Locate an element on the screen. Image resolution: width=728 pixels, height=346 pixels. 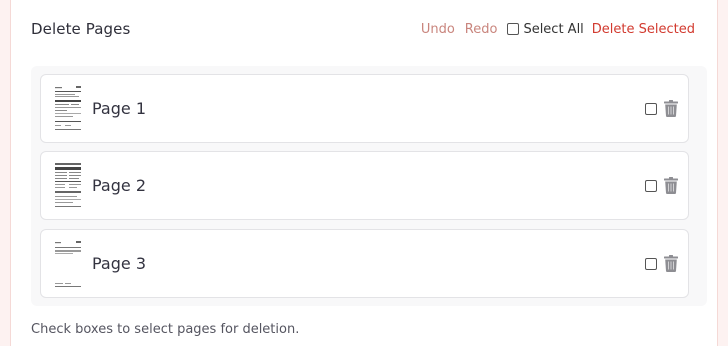
select-all-control: Select All is located at coordinates (545, 29).